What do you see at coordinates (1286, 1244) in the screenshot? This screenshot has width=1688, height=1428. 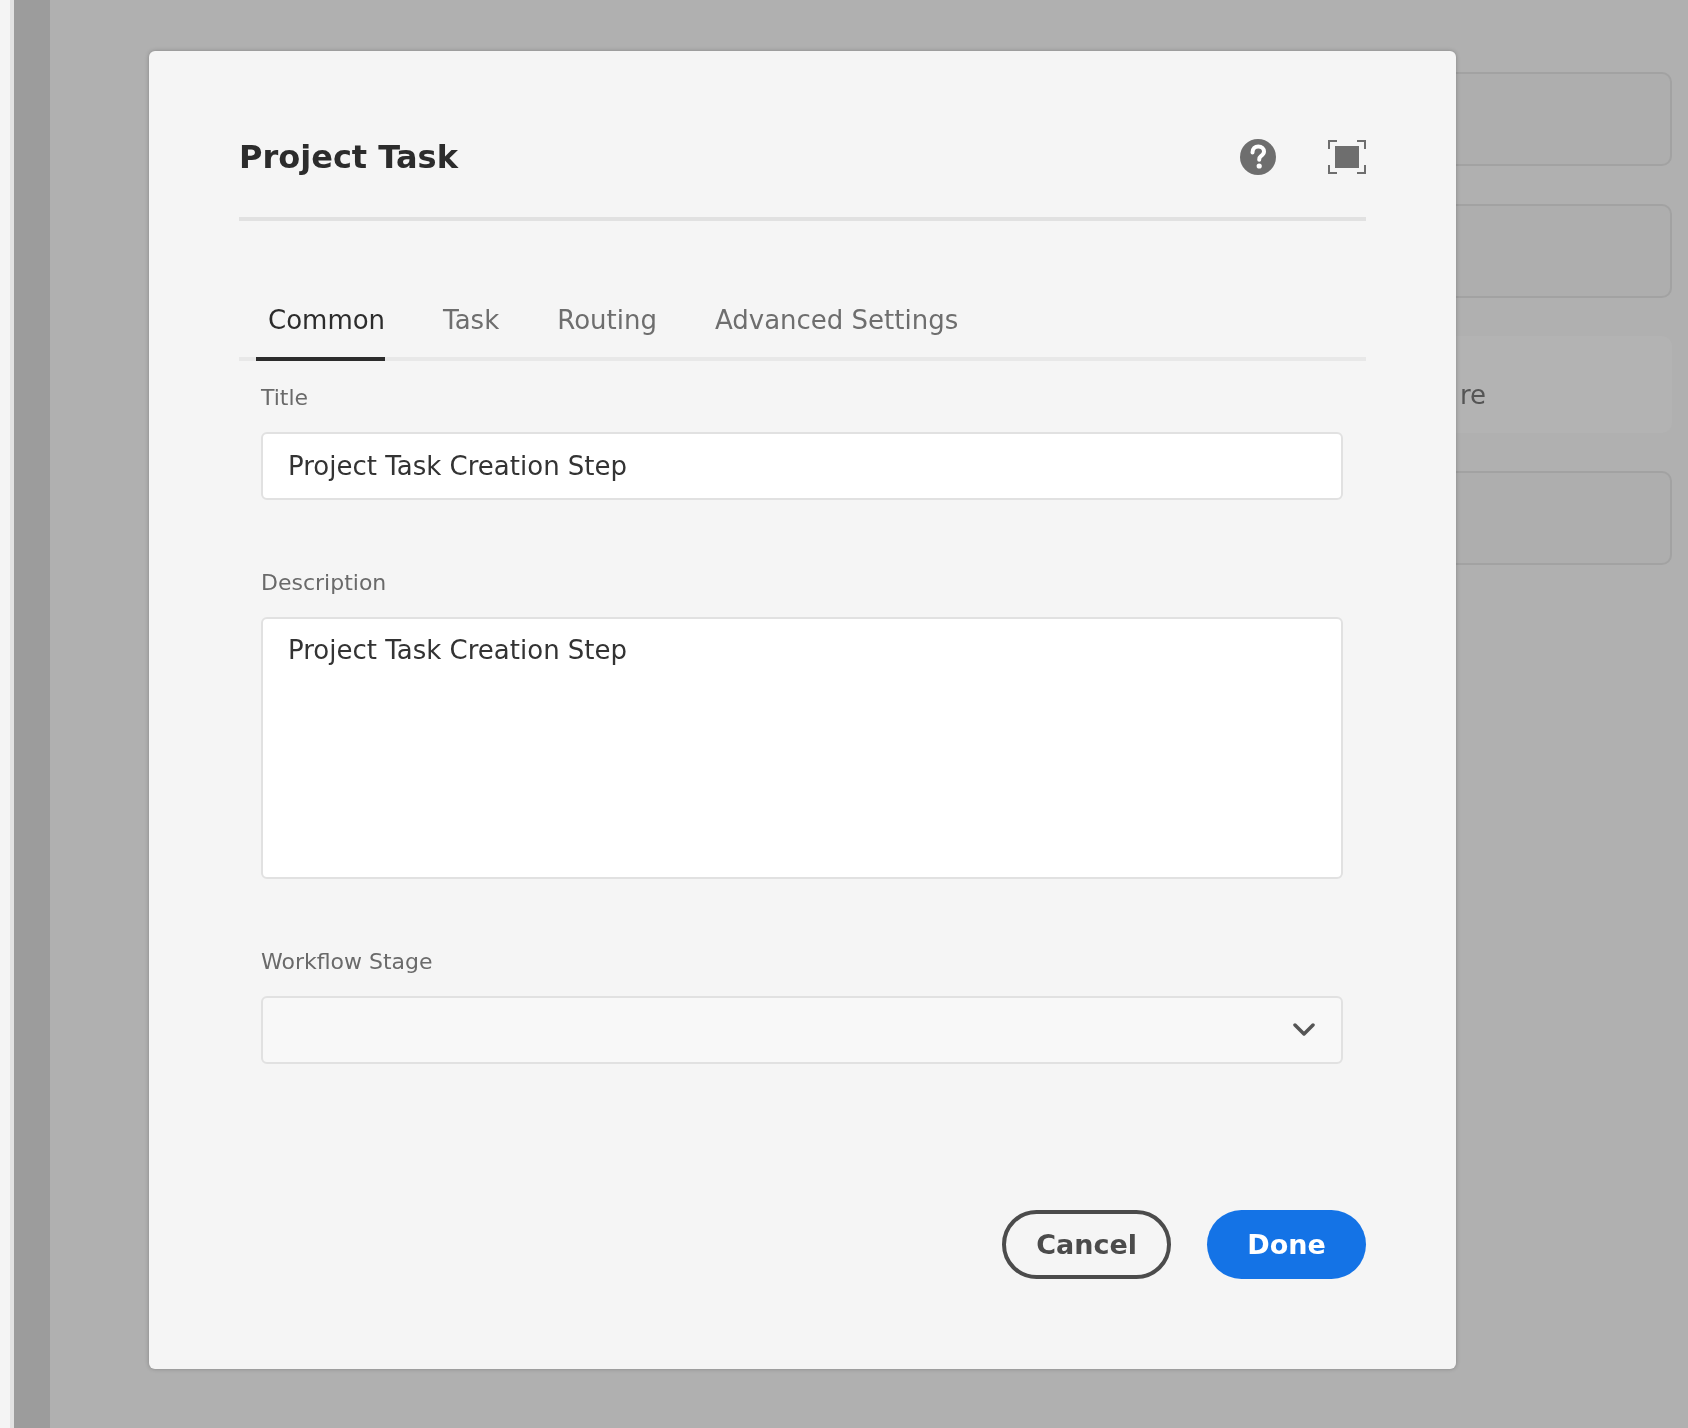 I see `done-button: Done` at bounding box center [1286, 1244].